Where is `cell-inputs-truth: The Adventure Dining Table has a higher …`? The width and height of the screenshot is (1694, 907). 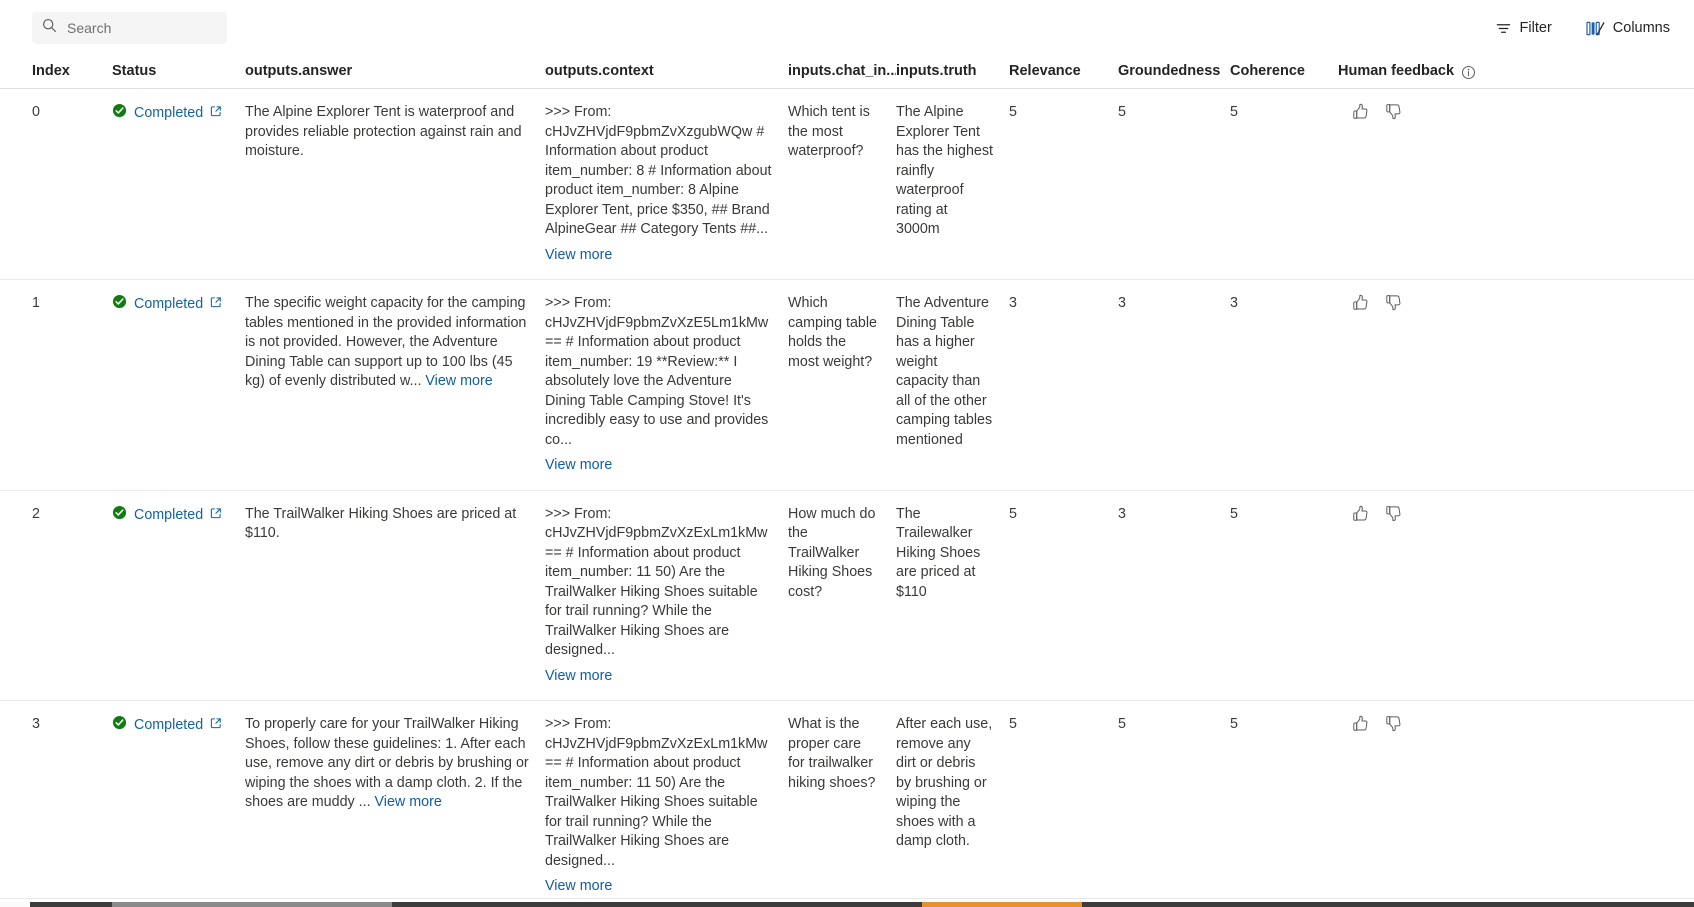
cell-inputs-truth: The Adventure Dining Table has a higher … is located at coordinates (944, 371).